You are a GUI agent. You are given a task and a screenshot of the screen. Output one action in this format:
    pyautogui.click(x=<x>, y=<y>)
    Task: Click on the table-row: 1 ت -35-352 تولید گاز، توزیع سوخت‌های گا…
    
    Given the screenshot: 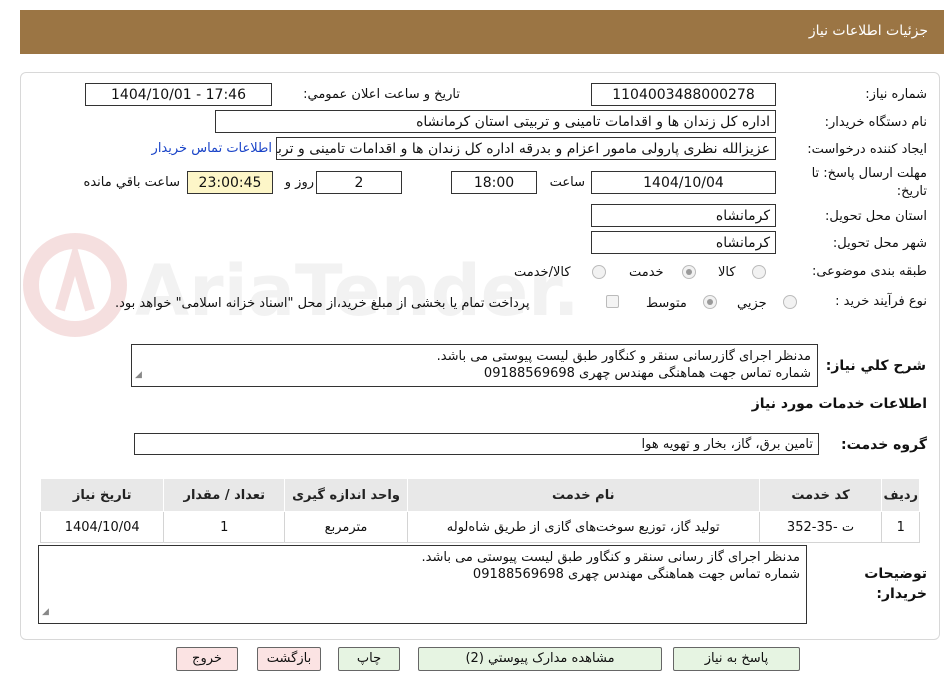 What is the action you would take?
    pyautogui.click(x=479, y=527)
    